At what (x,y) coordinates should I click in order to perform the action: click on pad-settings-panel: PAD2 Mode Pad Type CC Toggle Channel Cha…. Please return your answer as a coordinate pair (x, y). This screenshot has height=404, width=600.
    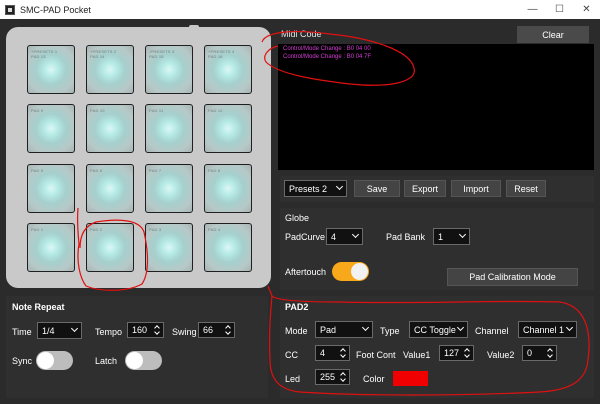
    Looking at the image, I should click on (437, 347).